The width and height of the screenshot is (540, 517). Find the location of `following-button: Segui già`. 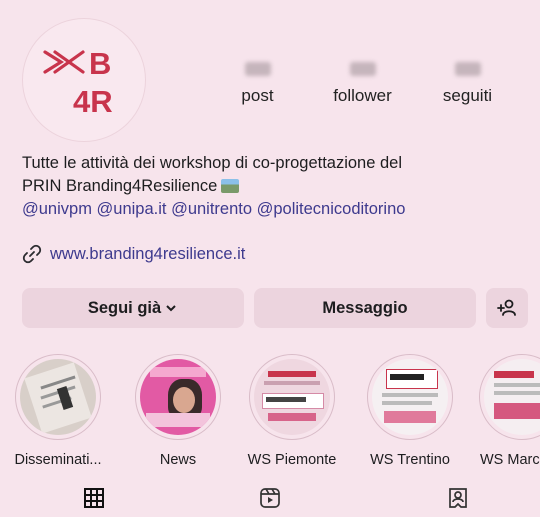

following-button: Segui già is located at coordinates (133, 308).